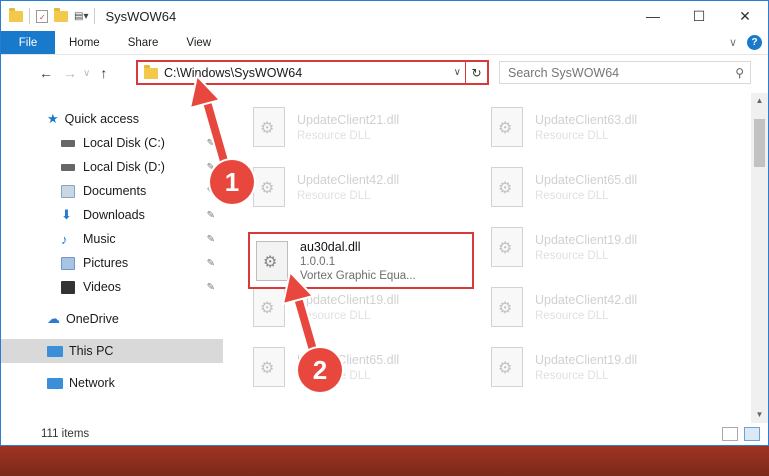 Image resolution: width=769 pixels, height=476 pixels. What do you see at coordinates (253, 214) in the screenshot?
I see `annotation-arrows` at bounding box center [253, 214].